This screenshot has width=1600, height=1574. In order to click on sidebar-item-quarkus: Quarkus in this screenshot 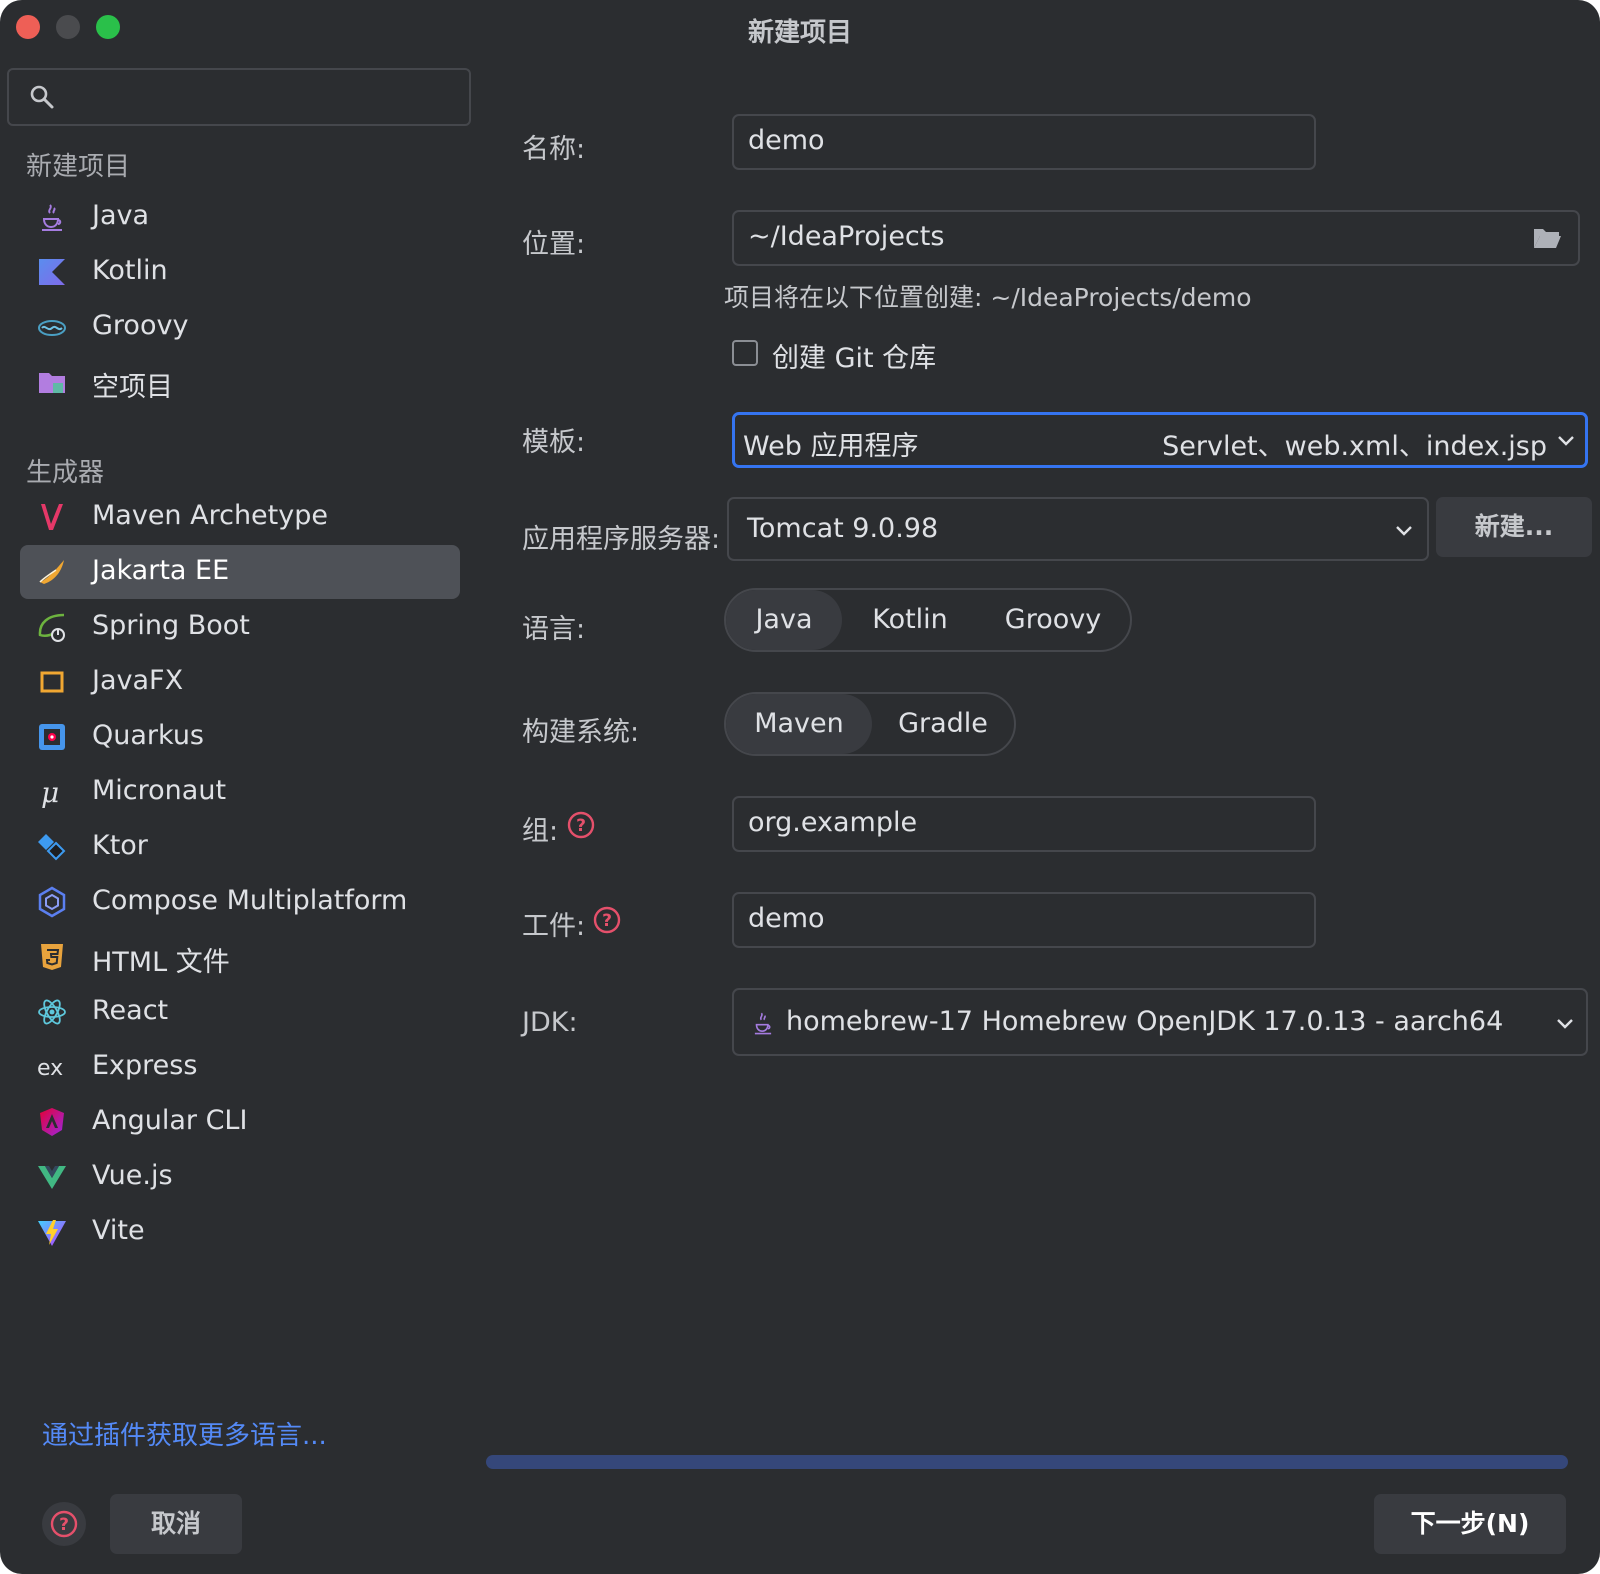, I will do `click(240, 737)`.